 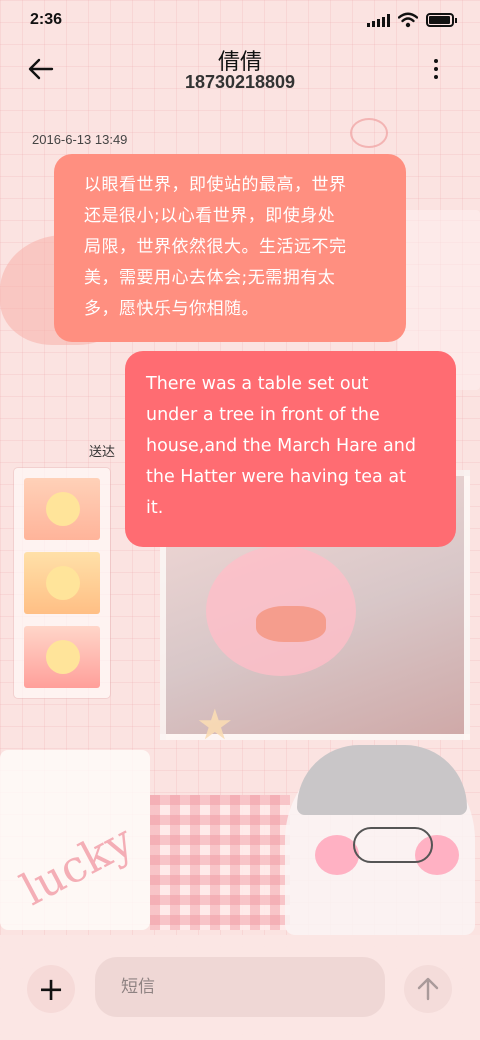 What do you see at coordinates (382, 780) in the screenshot?
I see `wallpaper-duck-hat` at bounding box center [382, 780].